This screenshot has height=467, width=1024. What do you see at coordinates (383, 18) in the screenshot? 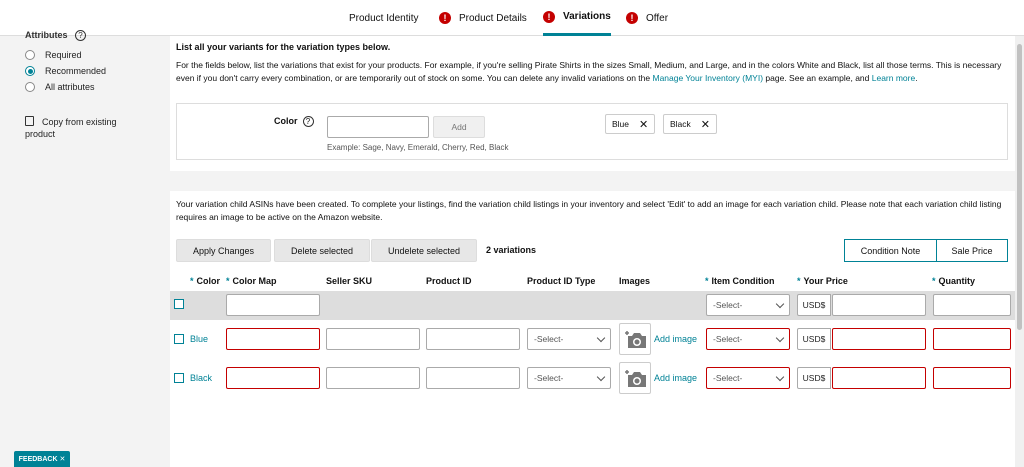
I see `tab-product-identity: Product Identity` at bounding box center [383, 18].